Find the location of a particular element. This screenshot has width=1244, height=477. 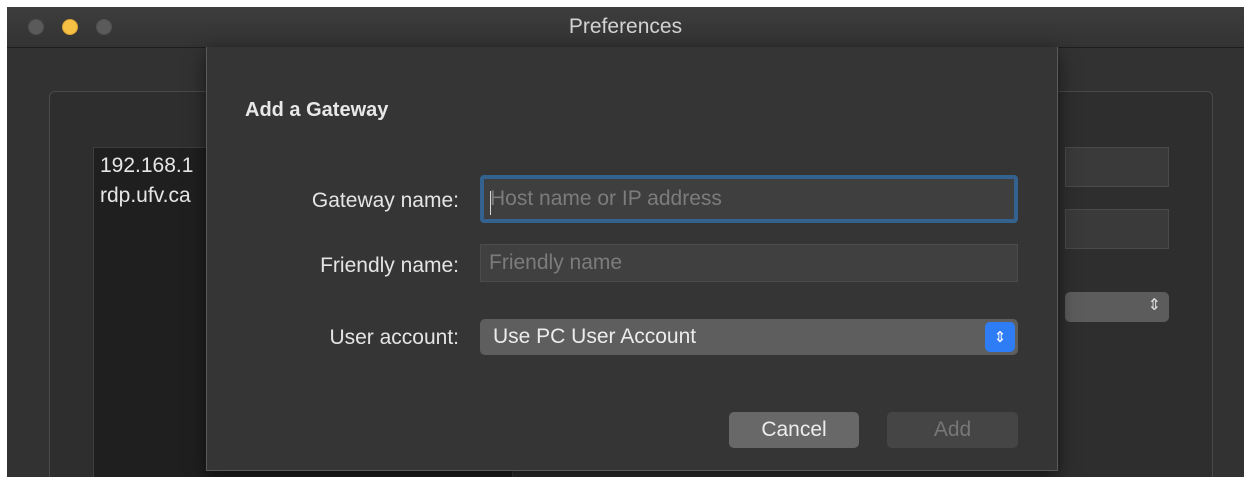

window-title: Preferences is located at coordinates (625, 26).